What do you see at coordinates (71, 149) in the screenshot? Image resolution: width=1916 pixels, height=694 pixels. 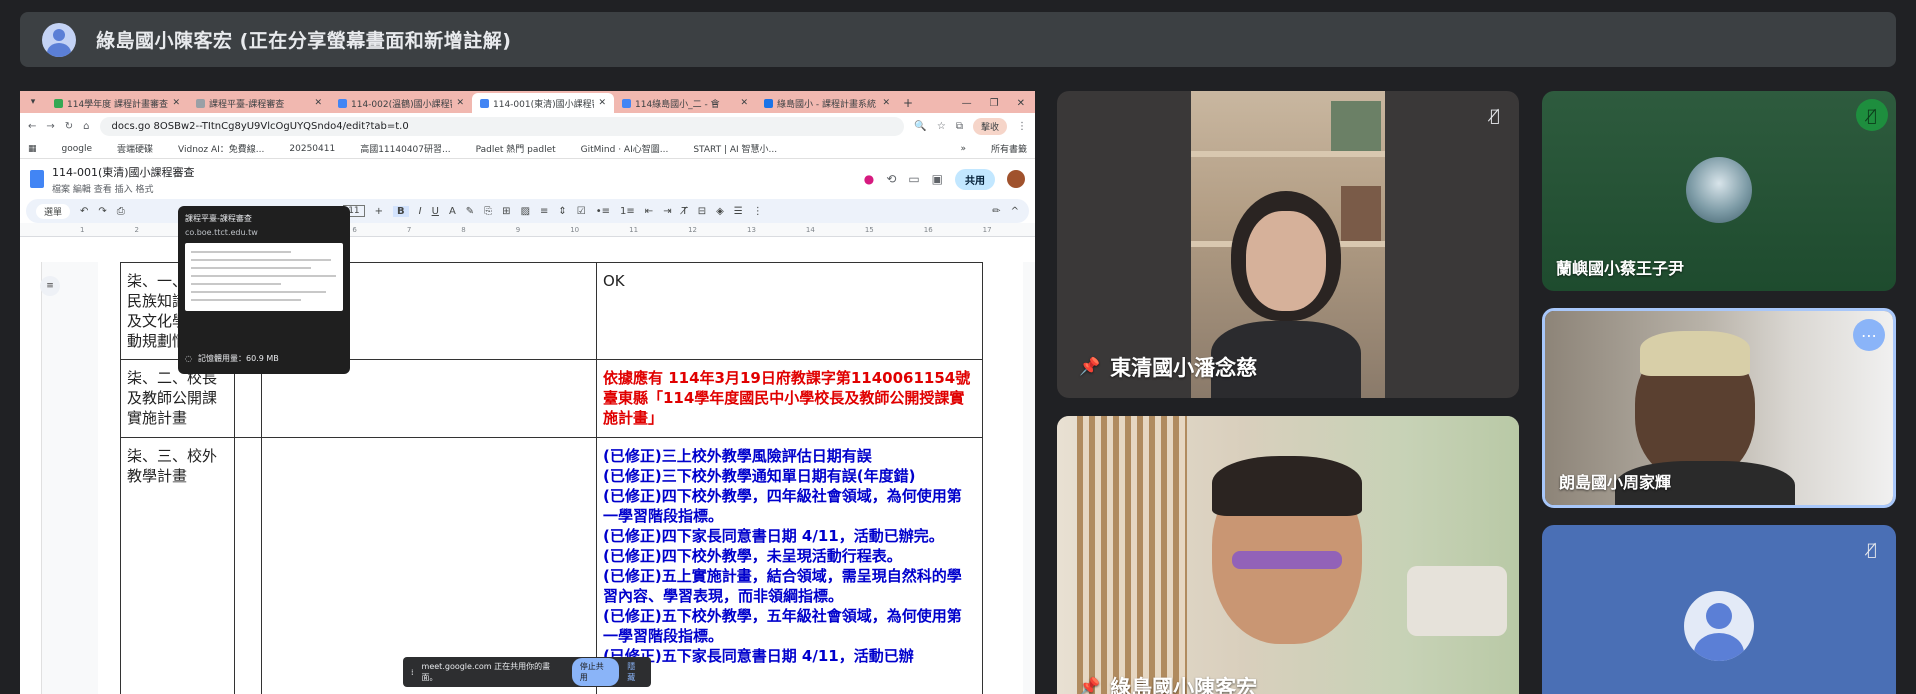 I see `bookmark-item: google` at bounding box center [71, 149].